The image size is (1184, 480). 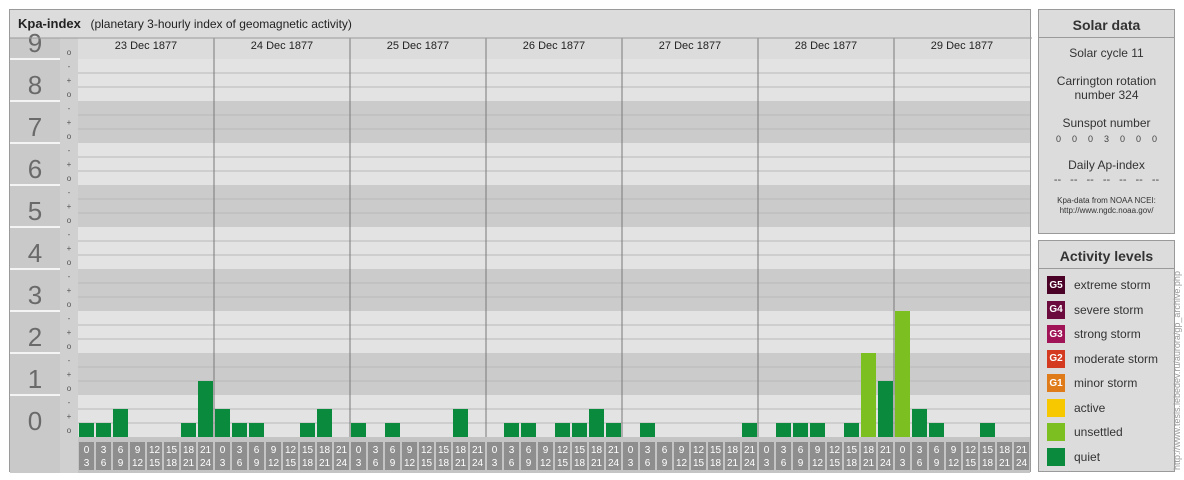 I want to click on y-tick-label: 9, so click(x=35, y=43).